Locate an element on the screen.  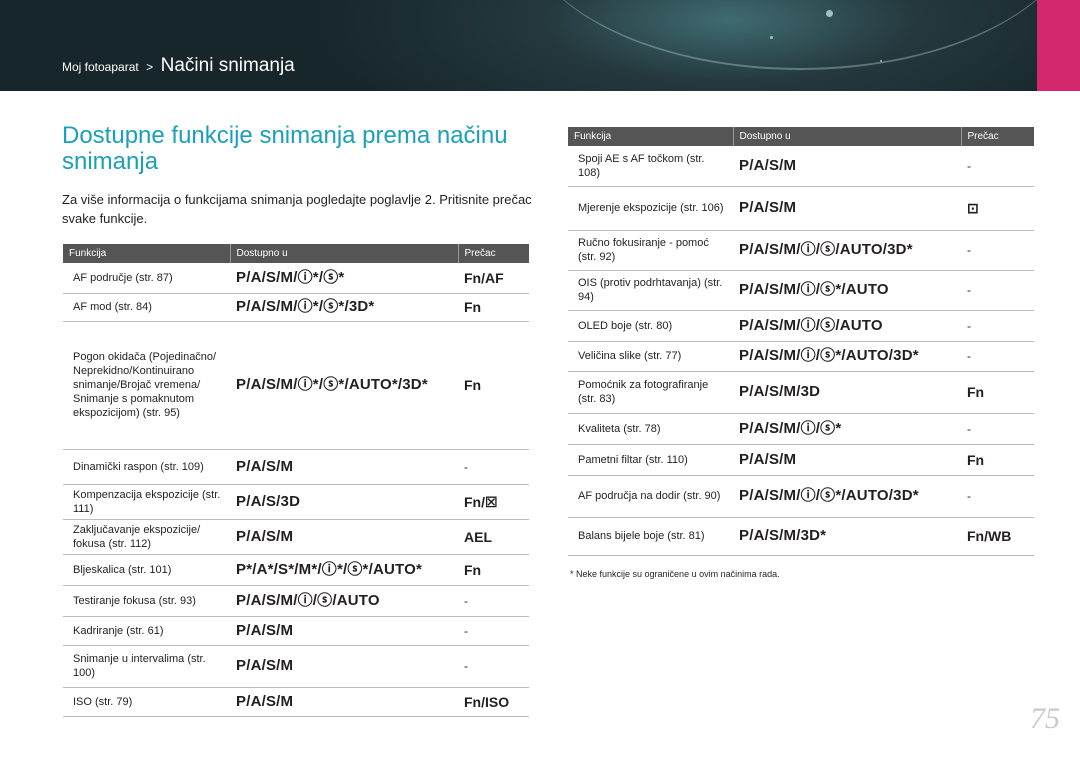
breadcrumb: Moj fotoaparat > Načini snimanja is located at coordinates (178, 66).